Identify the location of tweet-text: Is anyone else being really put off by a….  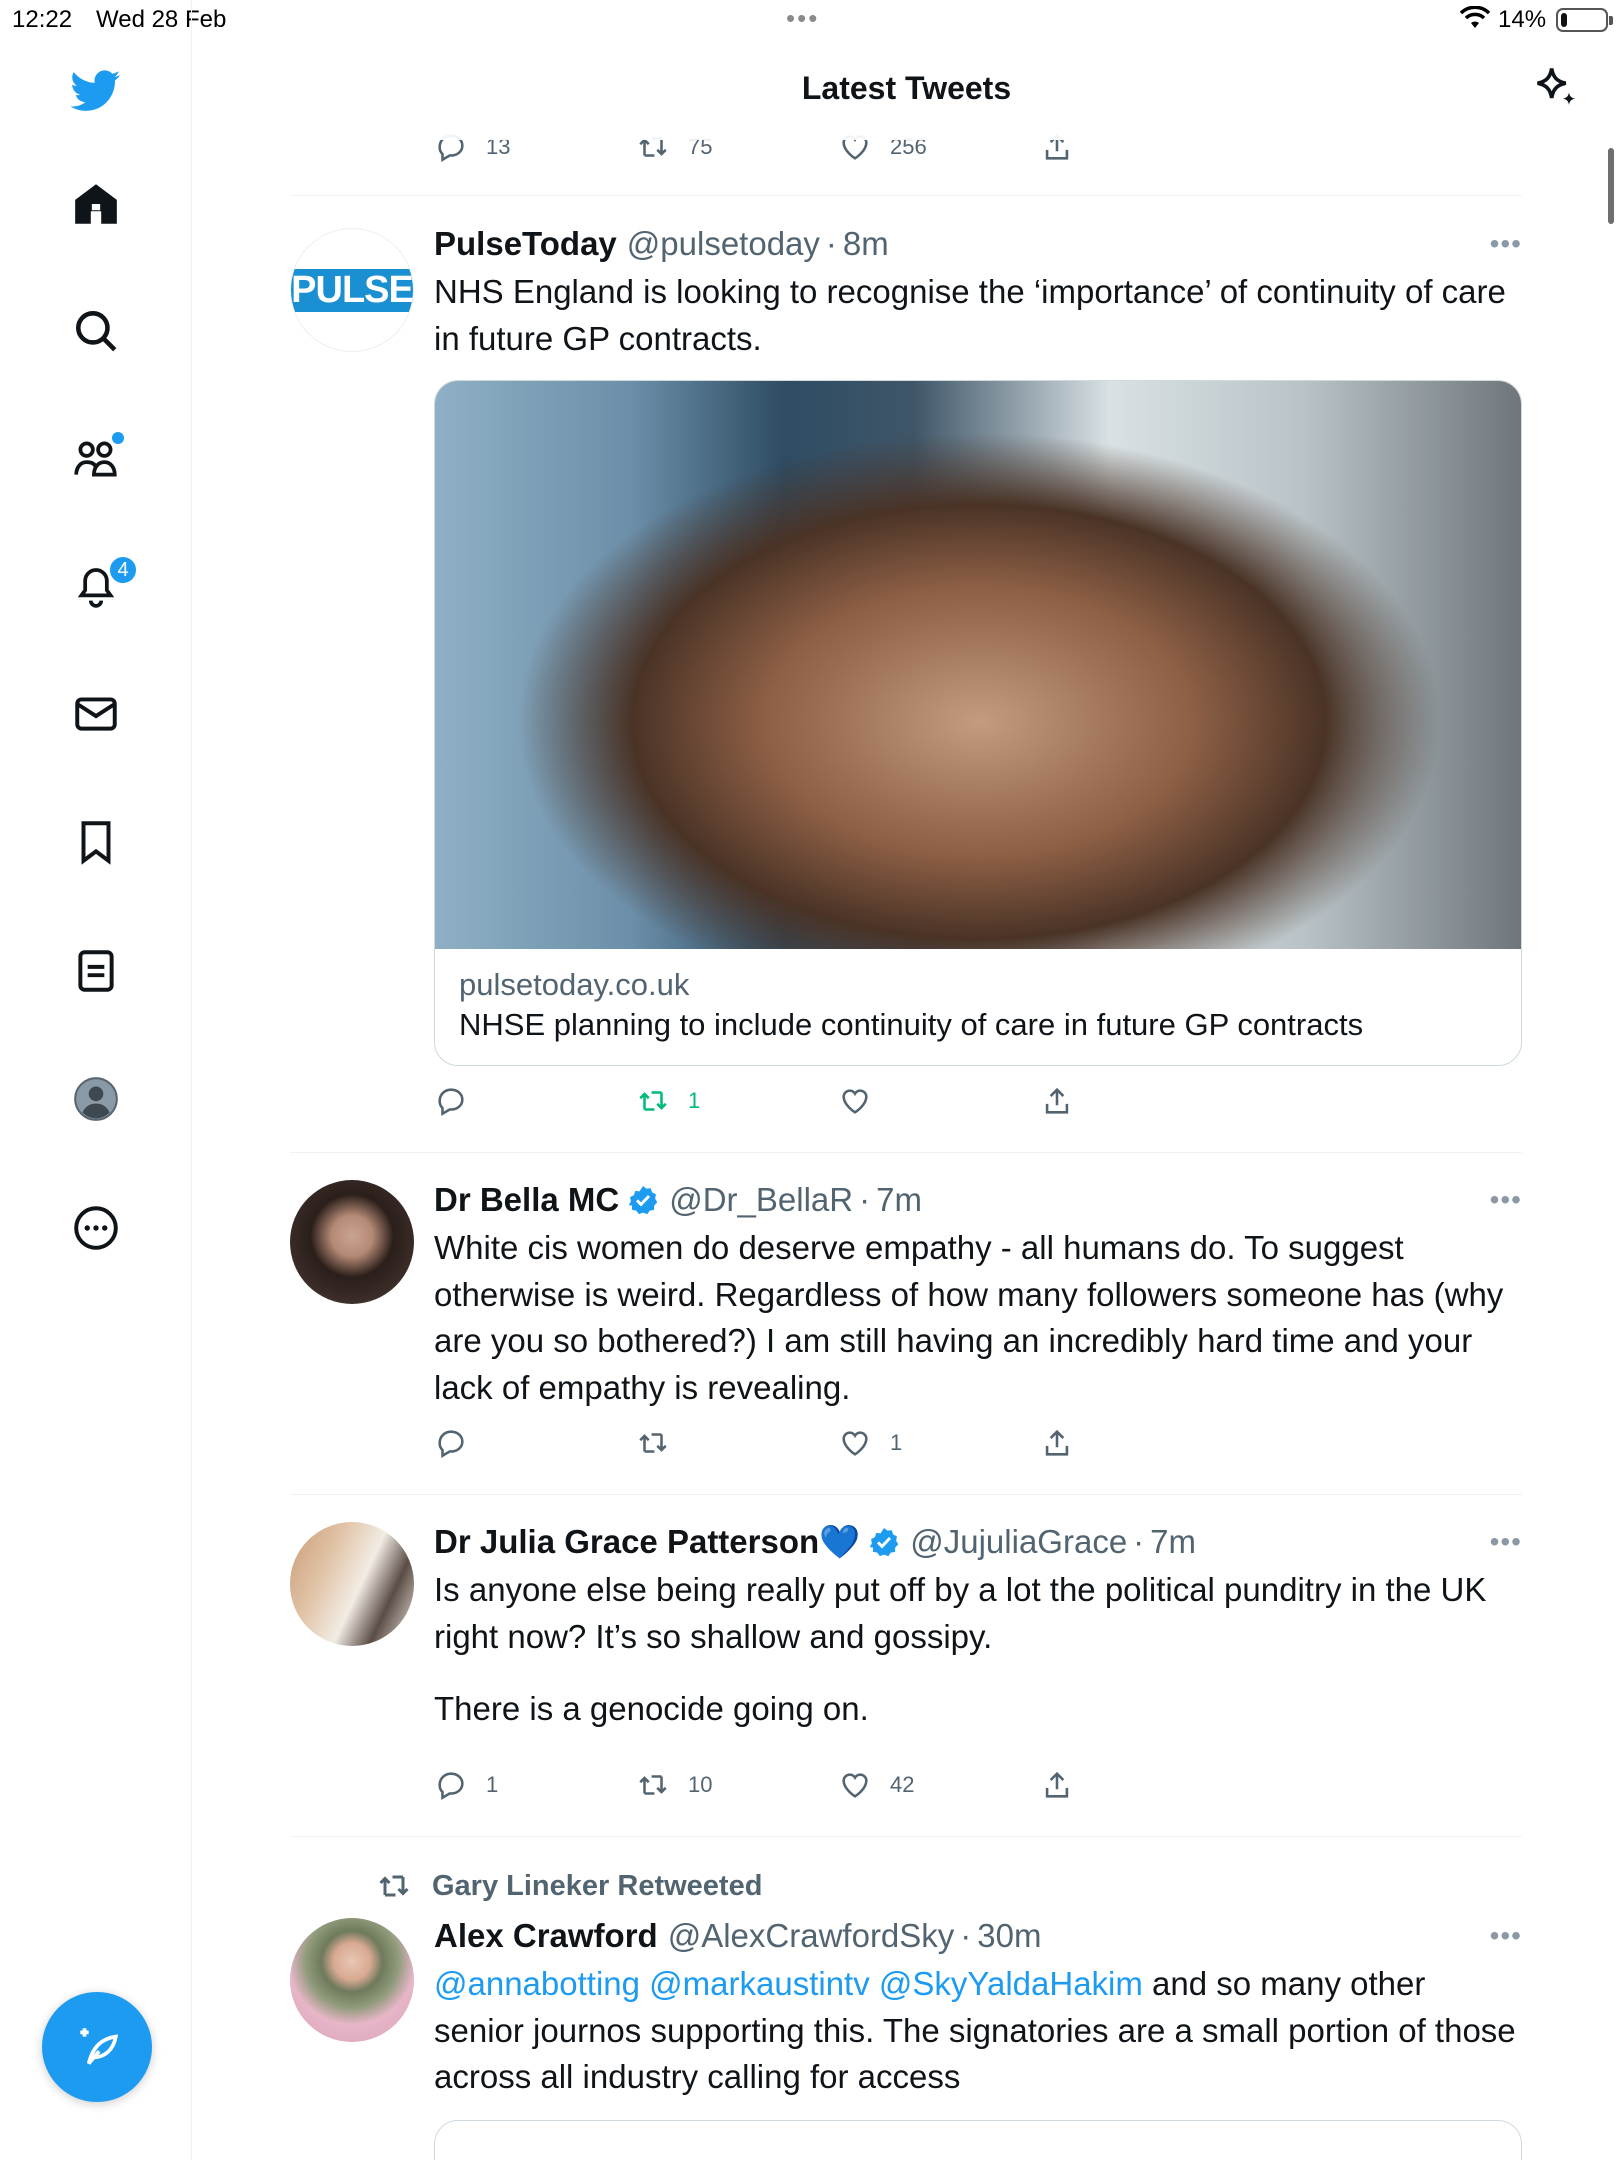
(960, 1613).